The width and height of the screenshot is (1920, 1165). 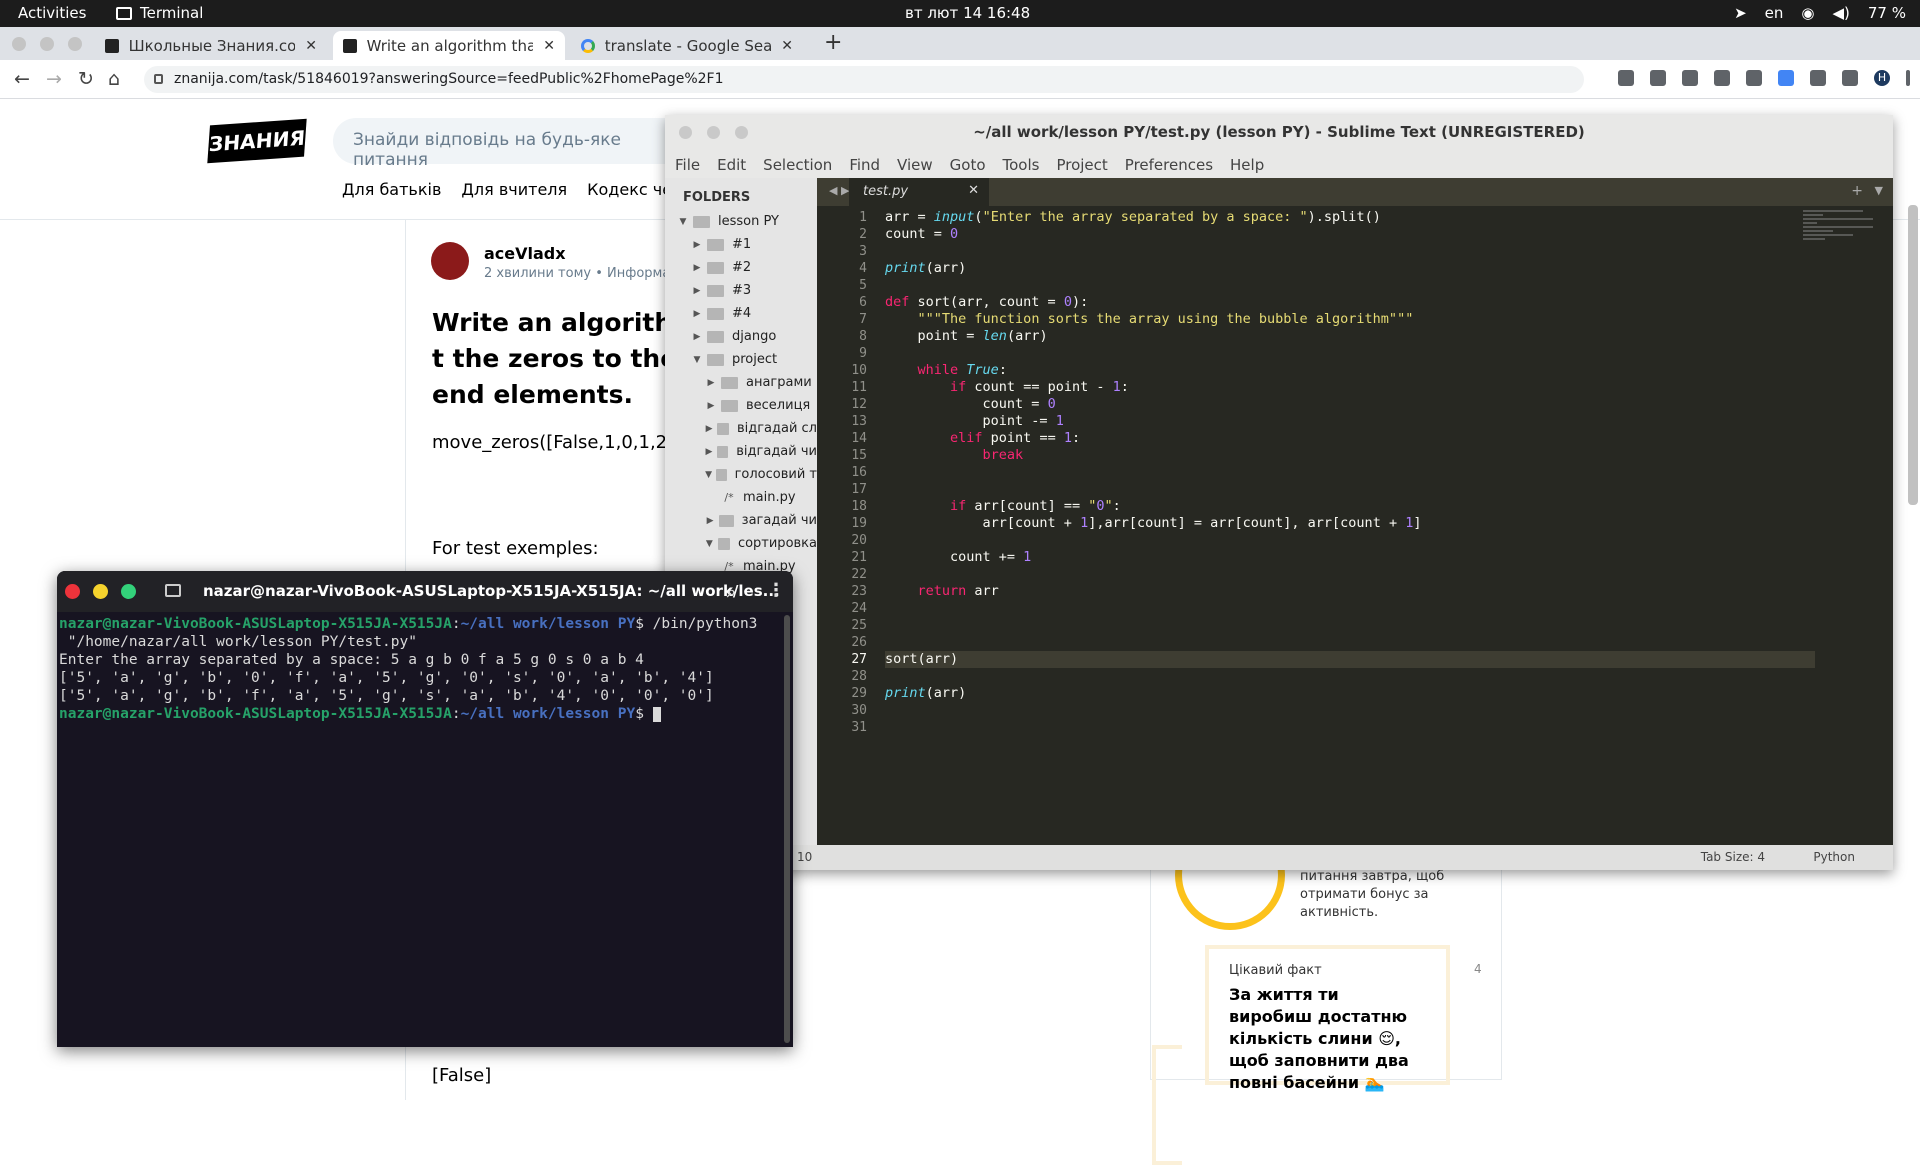 What do you see at coordinates (1841, 13) in the screenshot?
I see `volume-icon: ◀)` at bounding box center [1841, 13].